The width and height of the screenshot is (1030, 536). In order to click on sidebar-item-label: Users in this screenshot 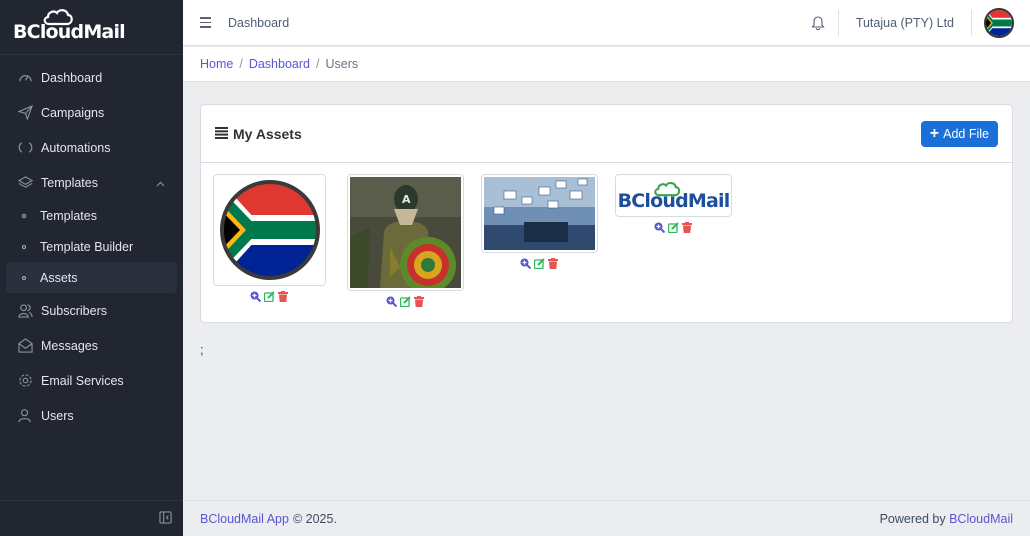, I will do `click(57, 415)`.